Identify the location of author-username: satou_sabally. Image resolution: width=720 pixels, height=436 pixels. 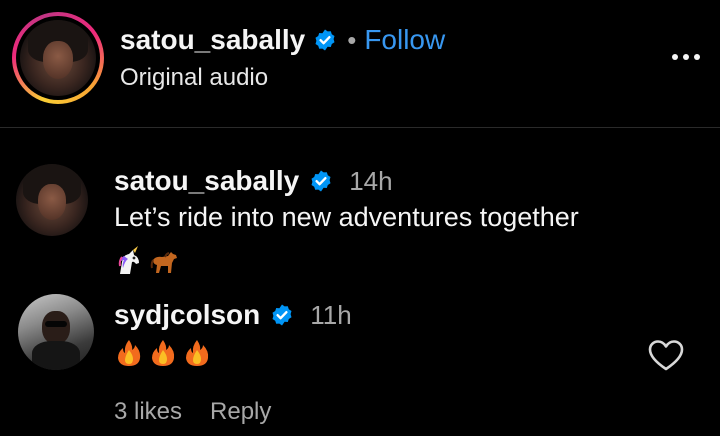
(212, 40).